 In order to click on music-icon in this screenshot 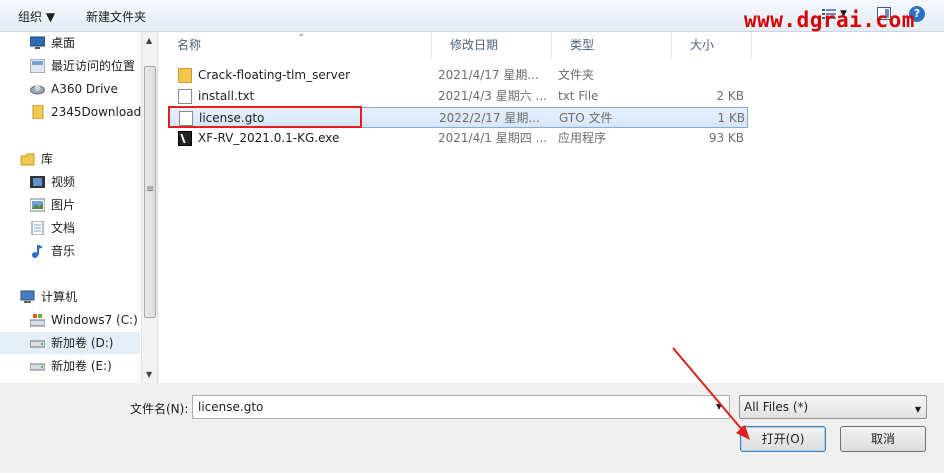, I will do `click(37, 251)`.